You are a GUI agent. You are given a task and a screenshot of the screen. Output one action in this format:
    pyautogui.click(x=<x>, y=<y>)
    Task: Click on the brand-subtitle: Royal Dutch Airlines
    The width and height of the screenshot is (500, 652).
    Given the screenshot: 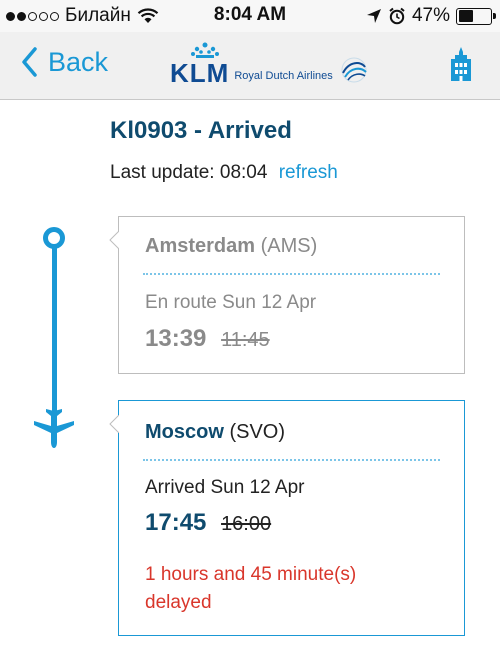 What is the action you would take?
    pyautogui.click(x=283, y=76)
    